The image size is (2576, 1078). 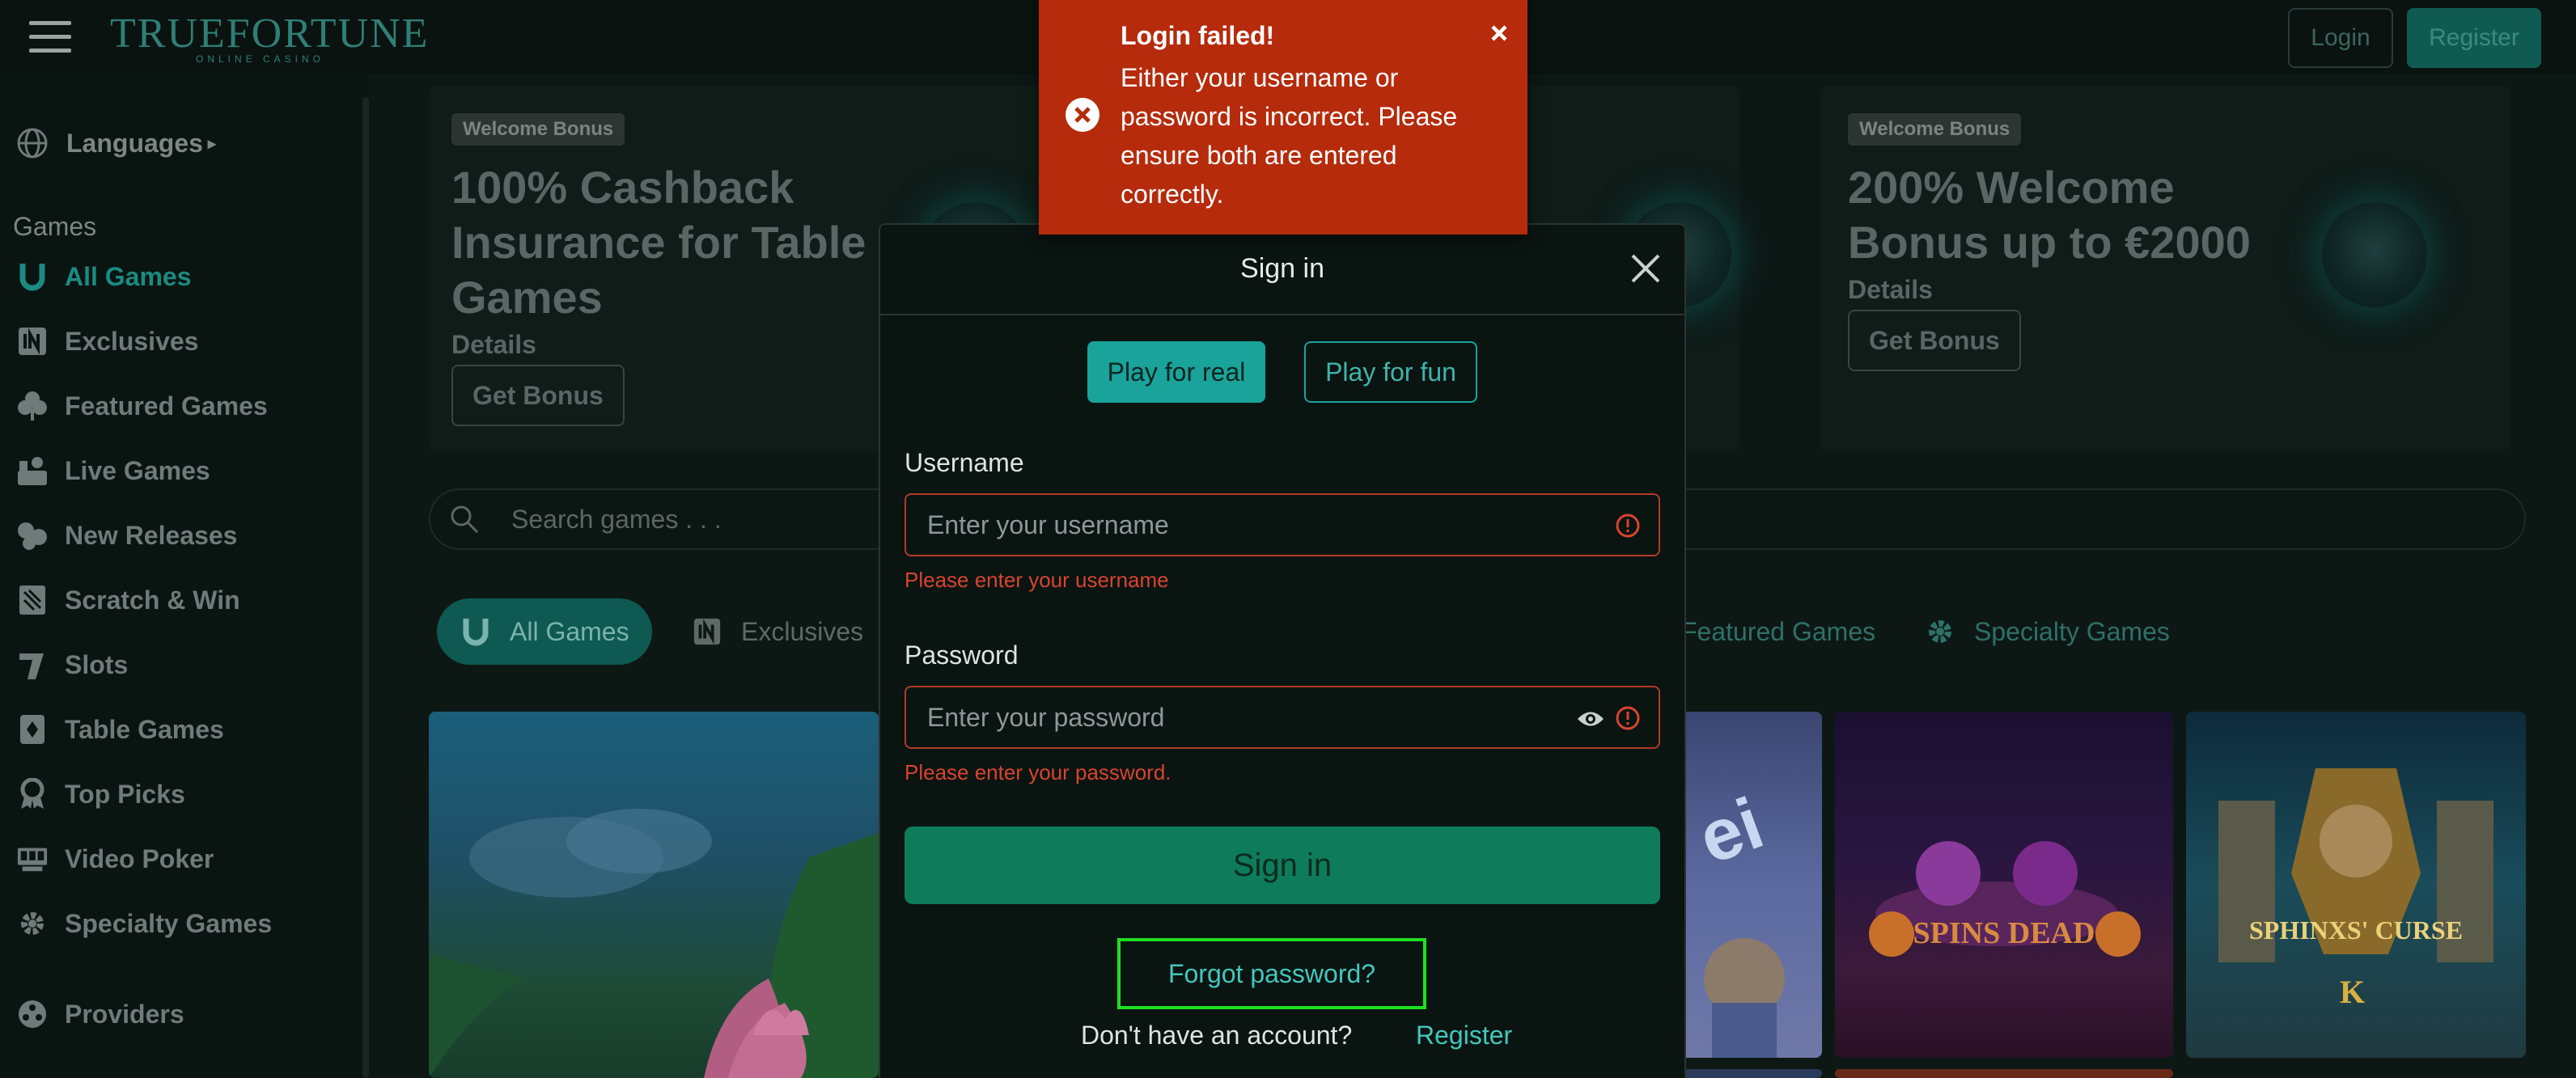 What do you see at coordinates (1282, 269) in the screenshot?
I see `modal-title: Sign in` at bounding box center [1282, 269].